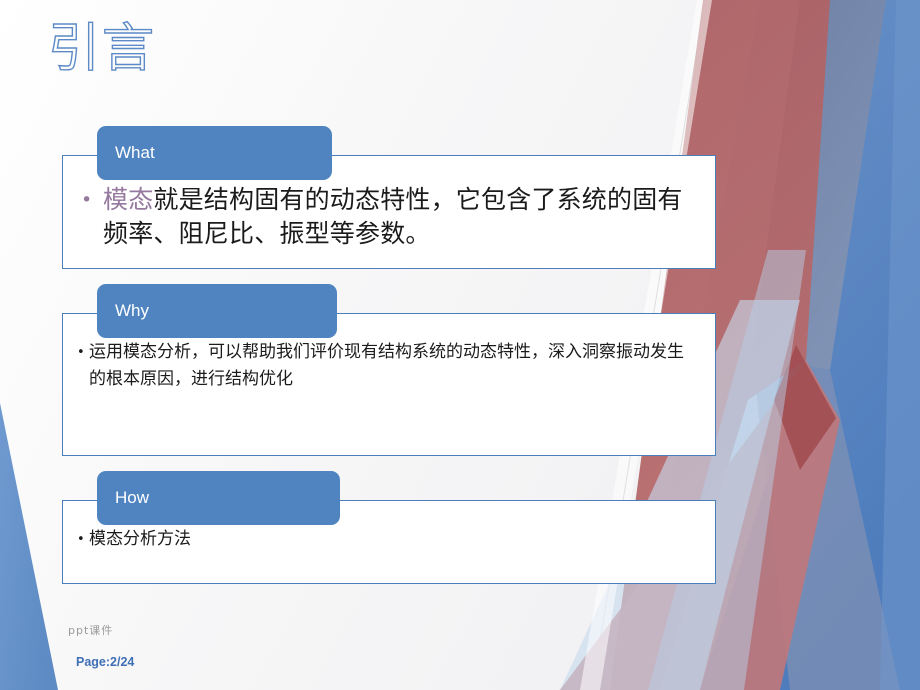 The width and height of the screenshot is (920, 690). What do you see at coordinates (218, 498) in the screenshot?
I see `block-header-how: How` at bounding box center [218, 498].